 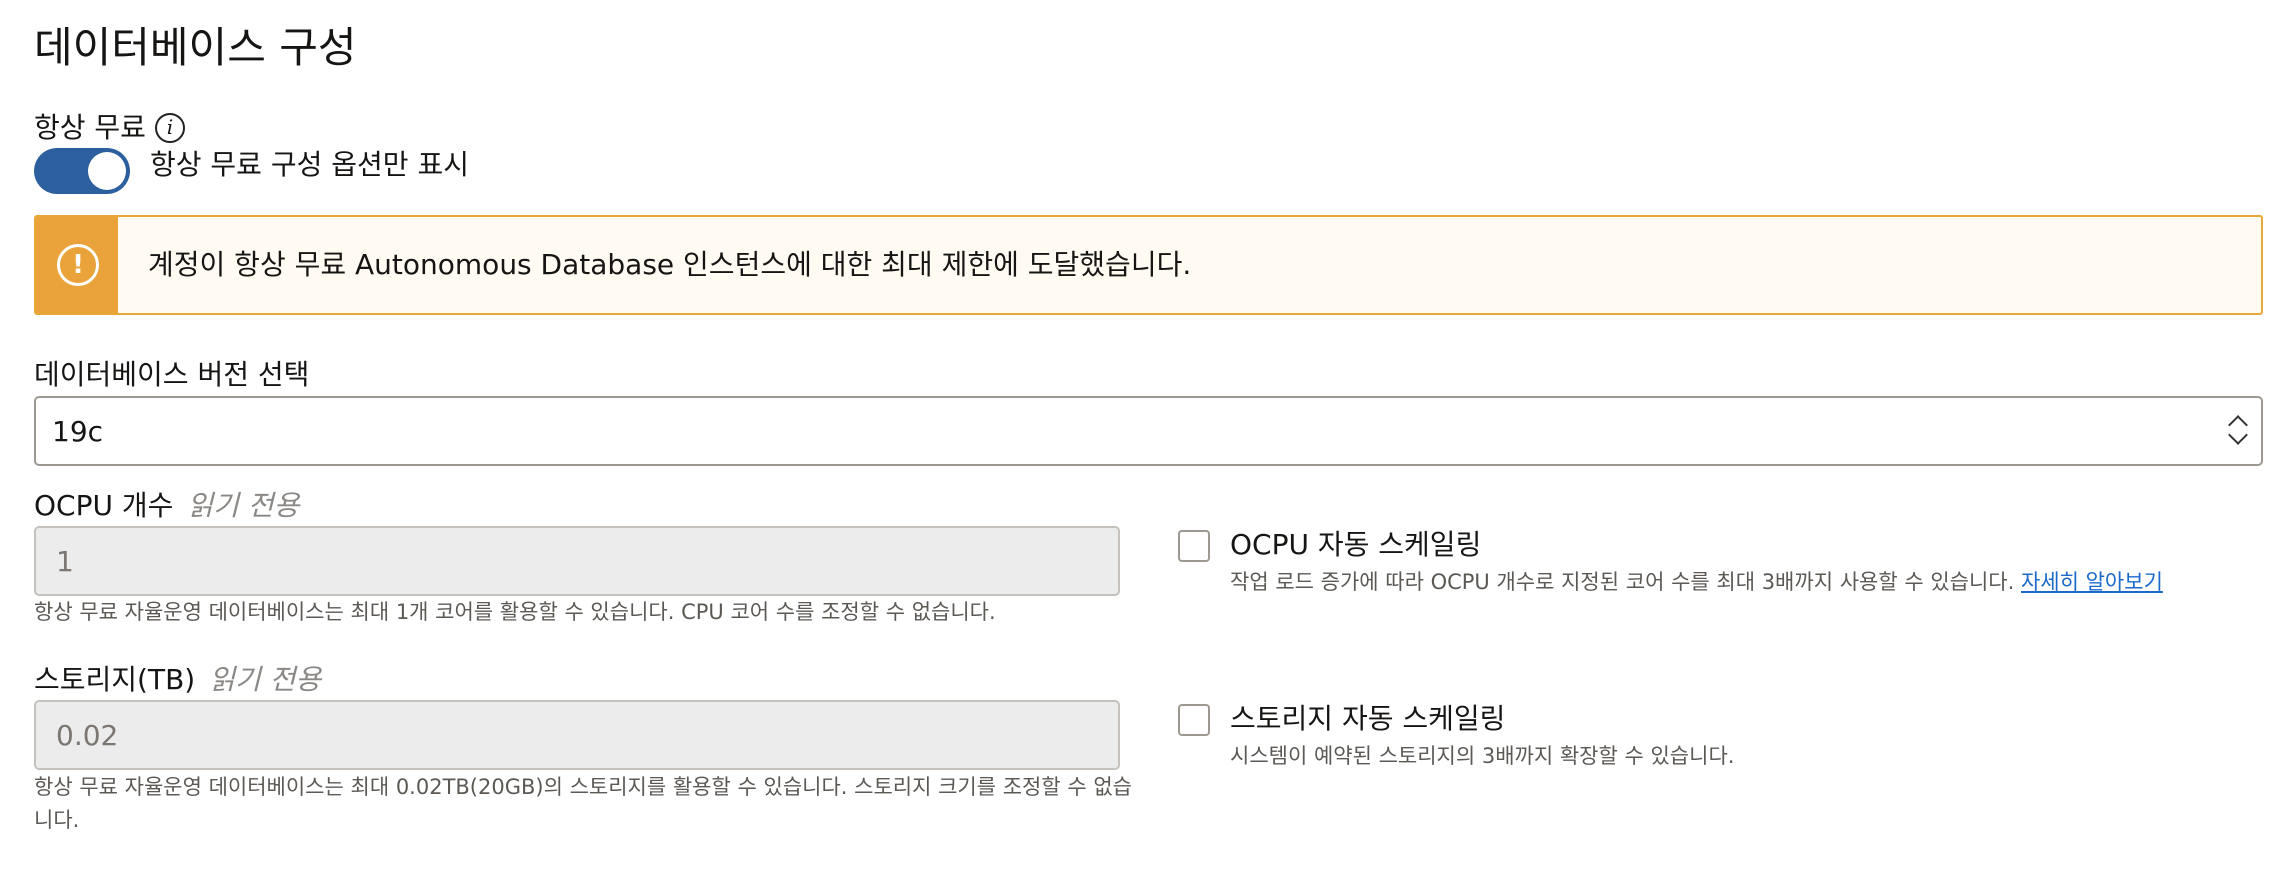 What do you see at coordinates (107, 171) in the screenshot?
I see `toggle-knob` at bounding box center [107, 171].